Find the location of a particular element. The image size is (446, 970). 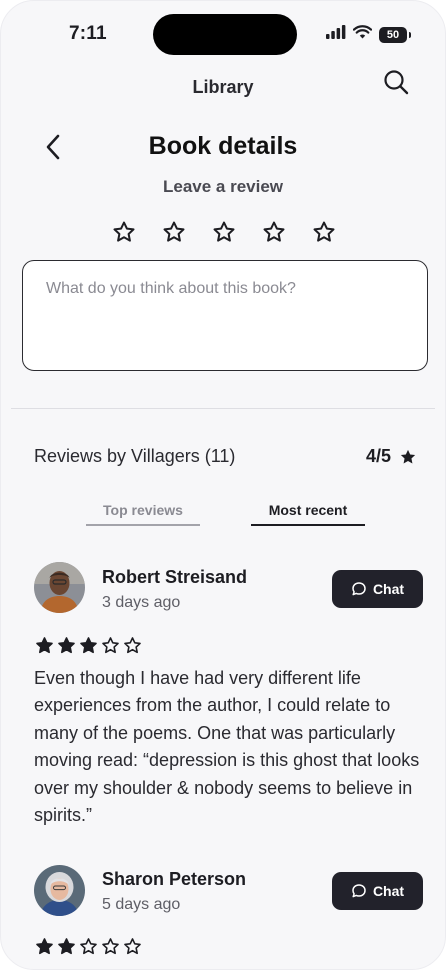

reviews-heading: Reviews by Villagers (11) is located at coordinates (135, 456).